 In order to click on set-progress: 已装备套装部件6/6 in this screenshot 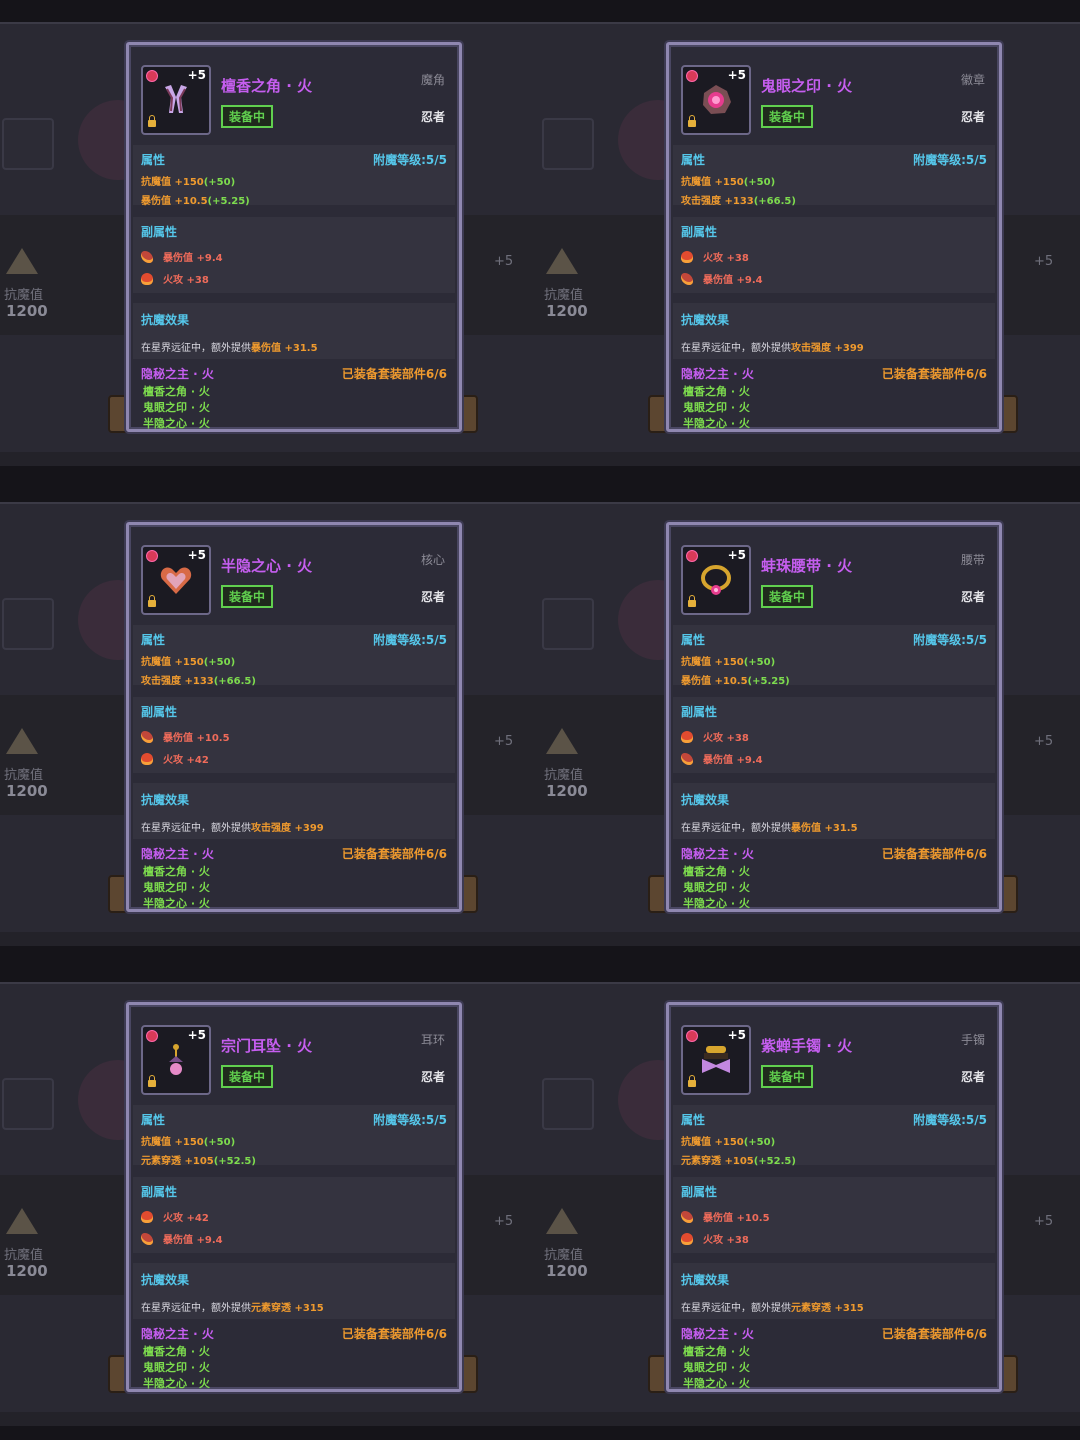, I will do `click(934, 1334)`.